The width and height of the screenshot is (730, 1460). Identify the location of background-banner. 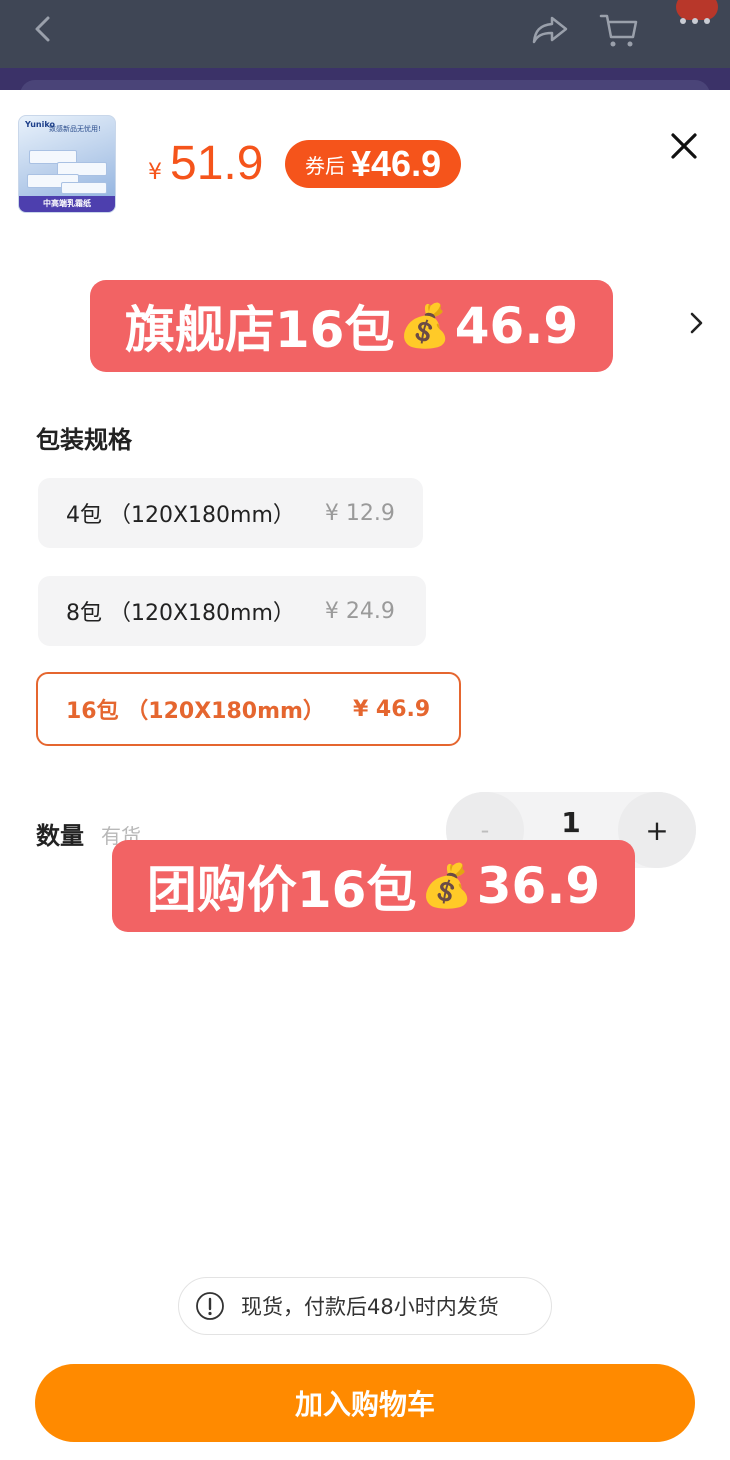
(365, 89).